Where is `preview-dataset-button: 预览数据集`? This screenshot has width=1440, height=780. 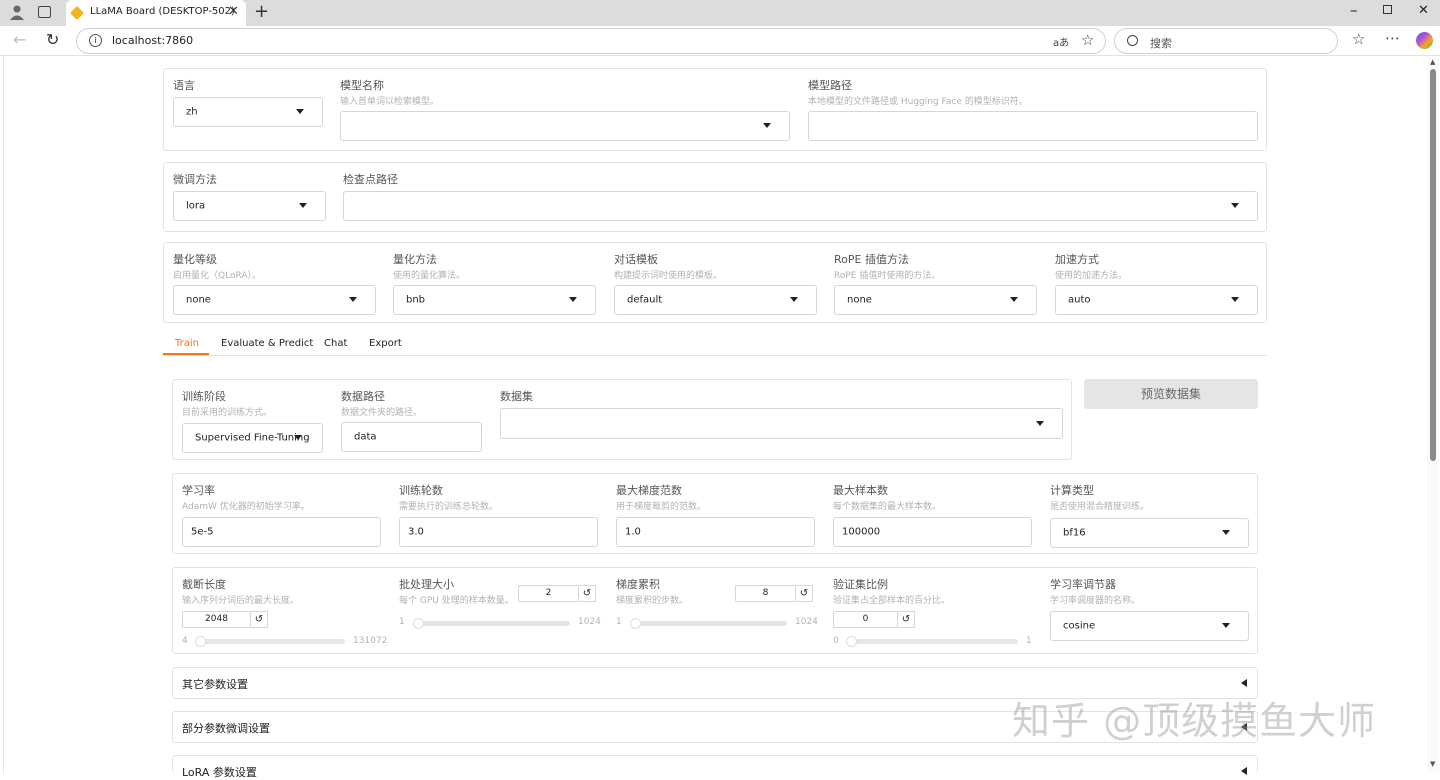 preview-dataset-button: 预览数据集 is located at coordinates (1171, 394).